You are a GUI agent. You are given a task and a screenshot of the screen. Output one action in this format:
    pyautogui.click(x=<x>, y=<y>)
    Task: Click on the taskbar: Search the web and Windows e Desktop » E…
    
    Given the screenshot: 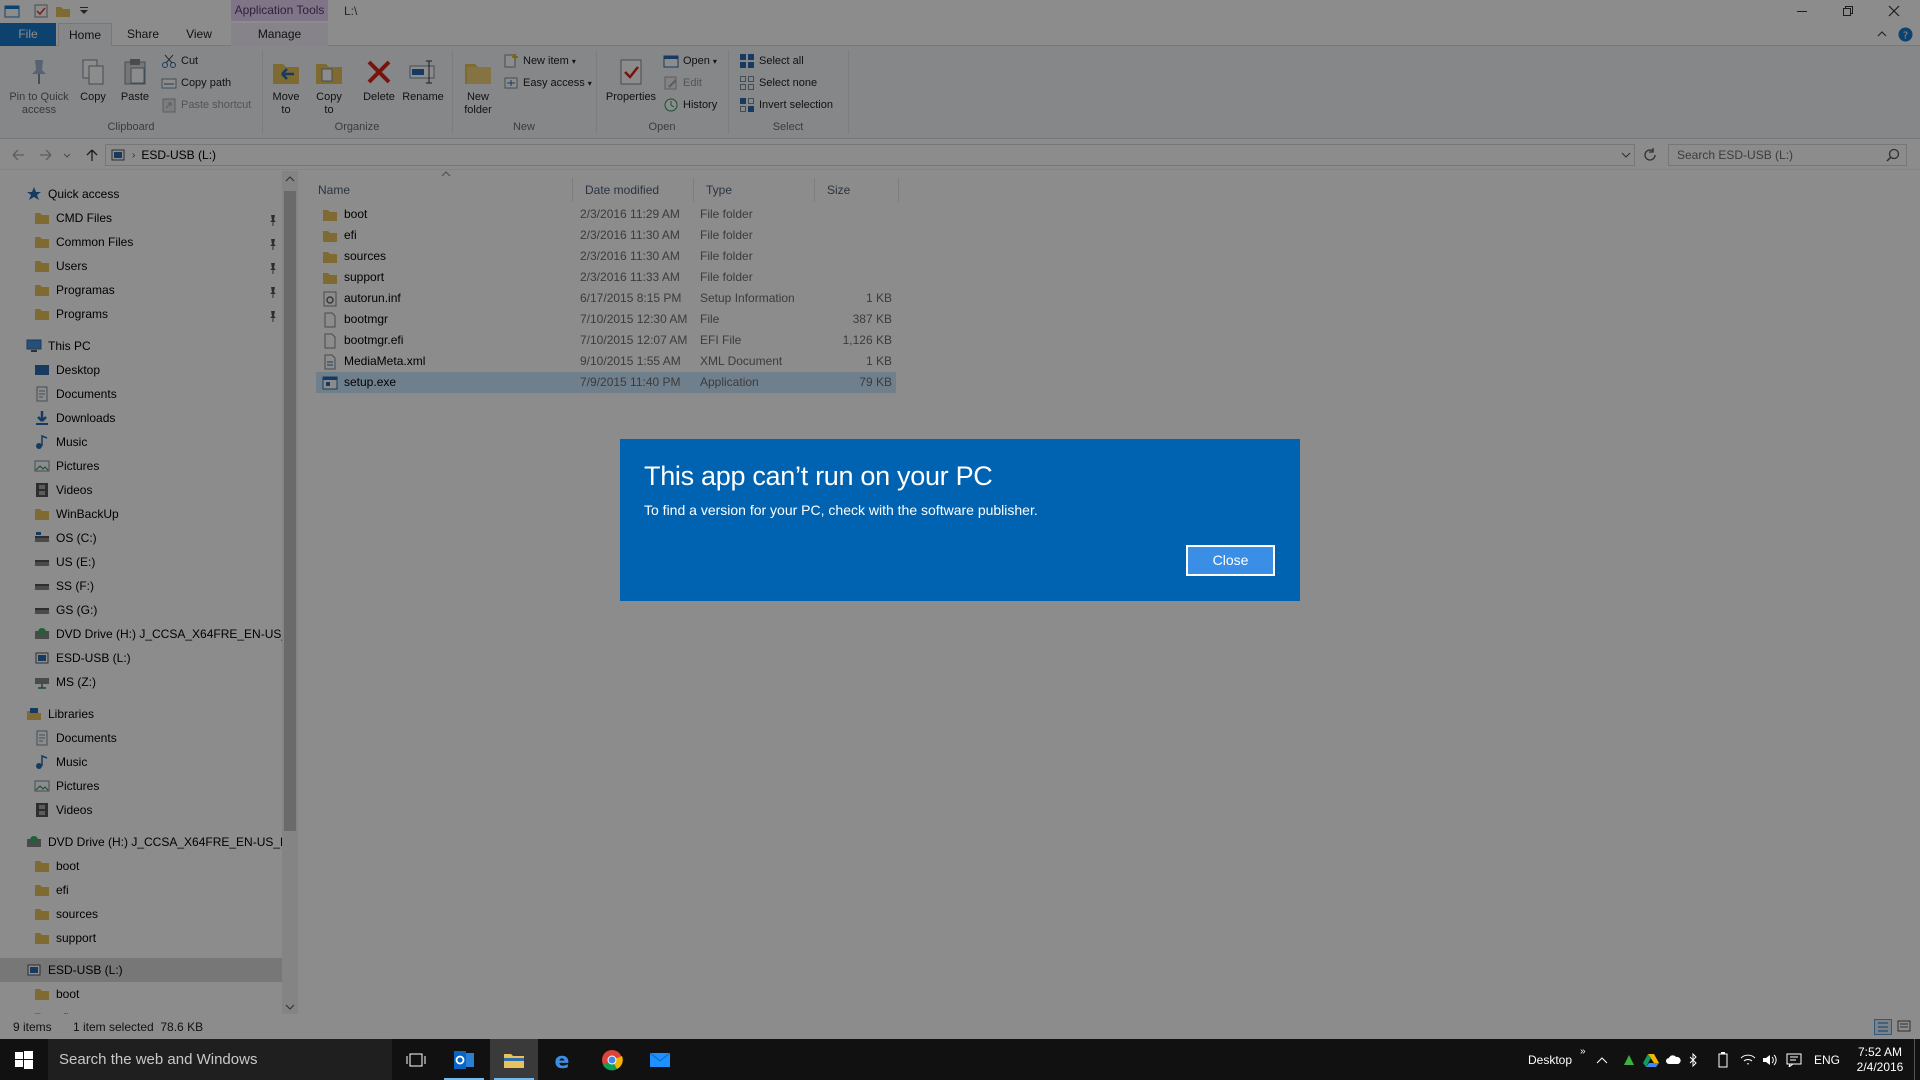 What is the action you would take?
    pyautogui.click(x=960, y=1059)
    